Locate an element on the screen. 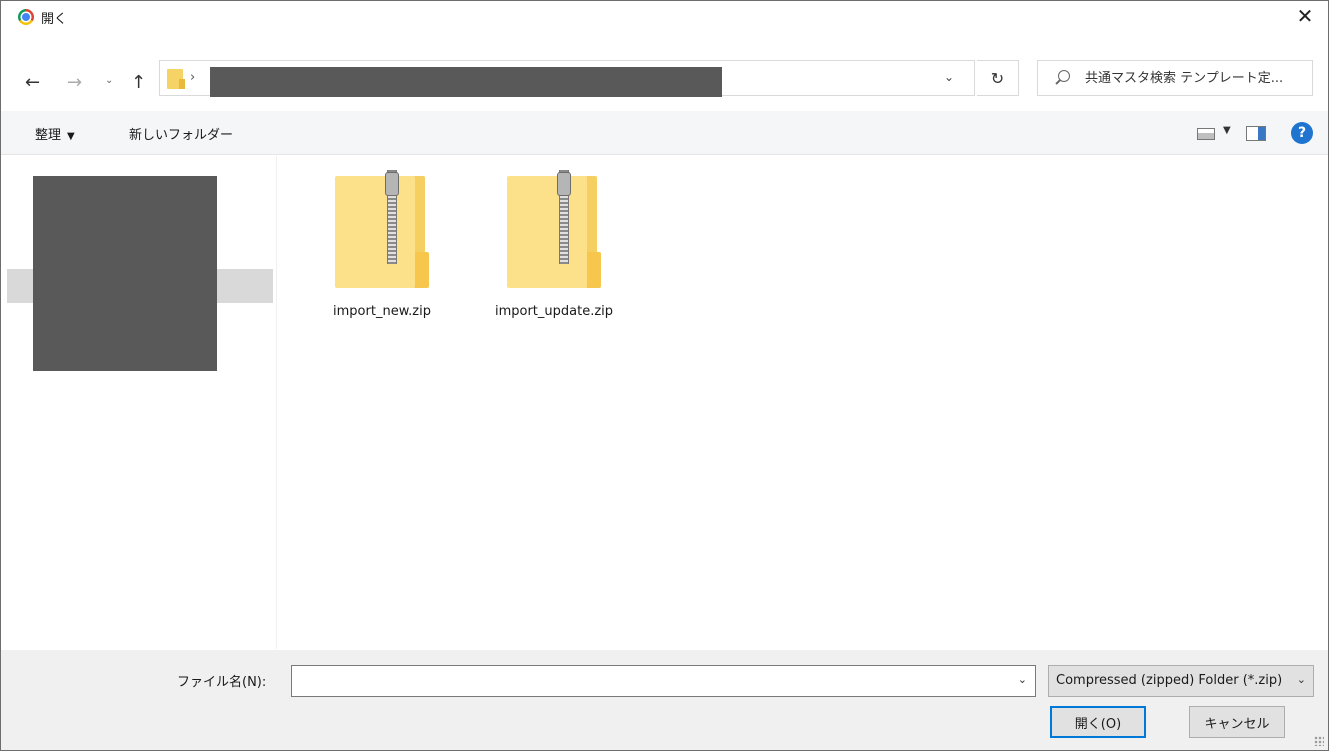 This screenshot has height=751, width=1329. view-options-icon is located at coordinates (1206, 134).